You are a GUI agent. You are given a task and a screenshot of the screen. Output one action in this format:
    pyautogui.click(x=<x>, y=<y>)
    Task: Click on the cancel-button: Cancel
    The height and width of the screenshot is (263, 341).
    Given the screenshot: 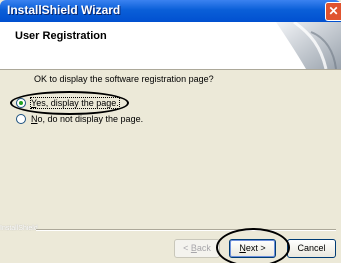 What is the action you would take?
    pyautogui.click(x=311, y=248)
    